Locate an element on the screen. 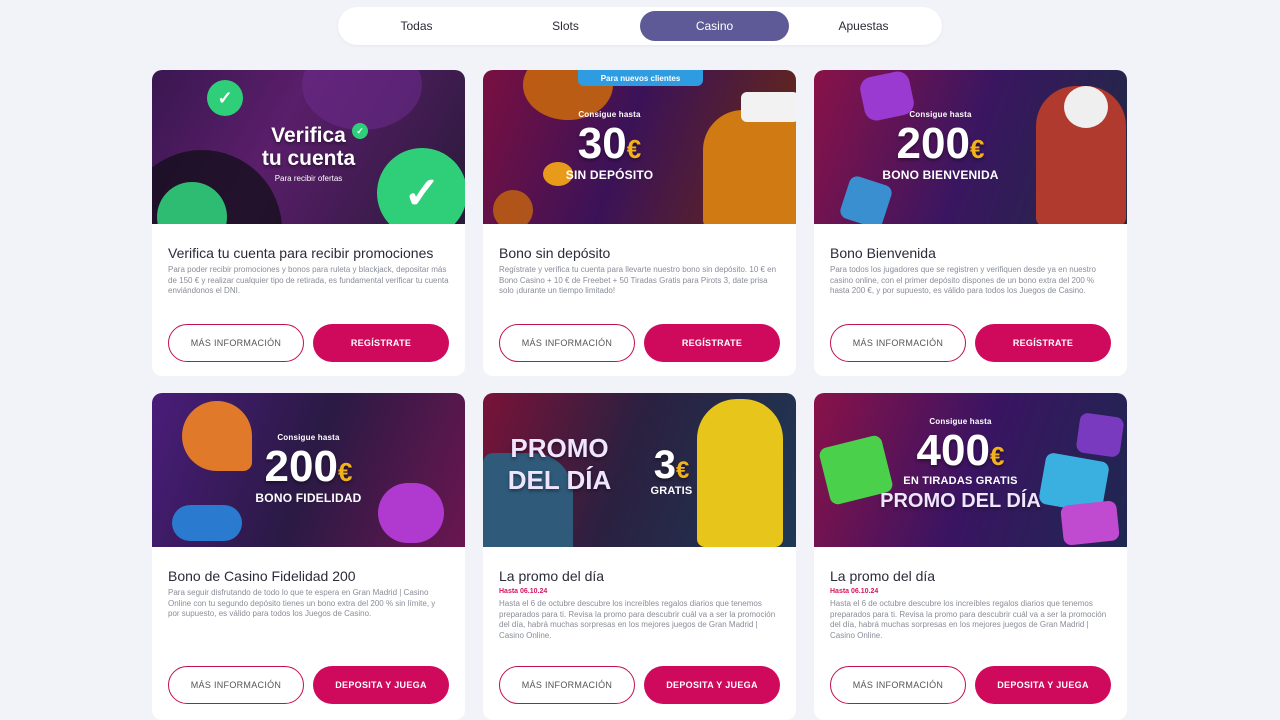 This screenshot has height=720, width=1280. banner-sub: GRATIS is located at coordinates (671, 491).